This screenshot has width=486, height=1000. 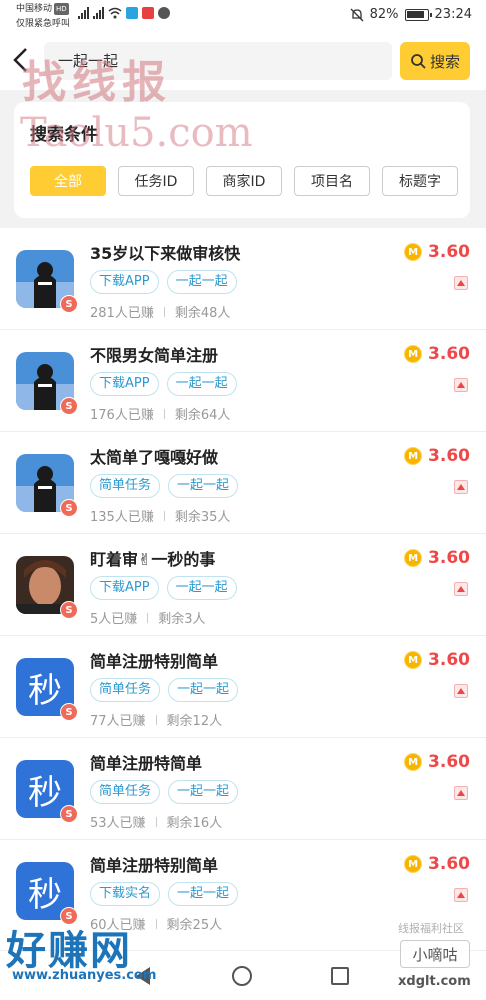 What do you see at coordinates (202, 313) in the screenshot?
I see `remaining-count: 剩余48人` at bounding box center [202, 313].